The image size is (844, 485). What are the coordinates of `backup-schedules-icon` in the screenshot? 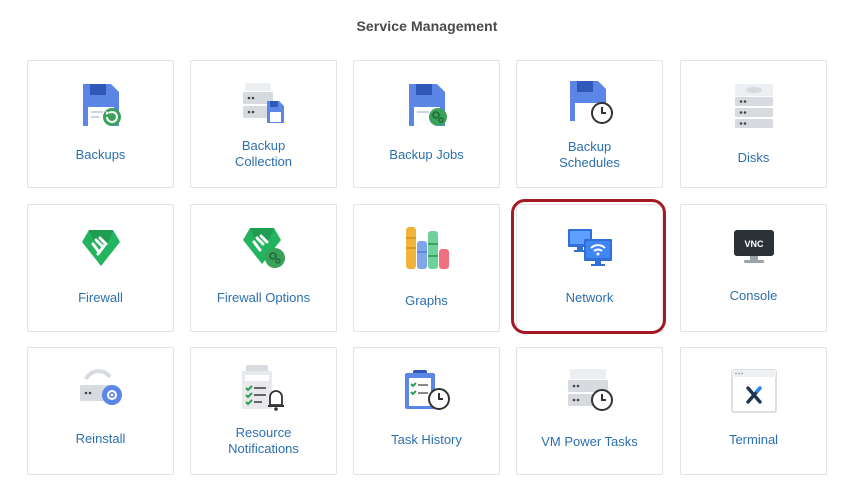 It's located at (589, 103).